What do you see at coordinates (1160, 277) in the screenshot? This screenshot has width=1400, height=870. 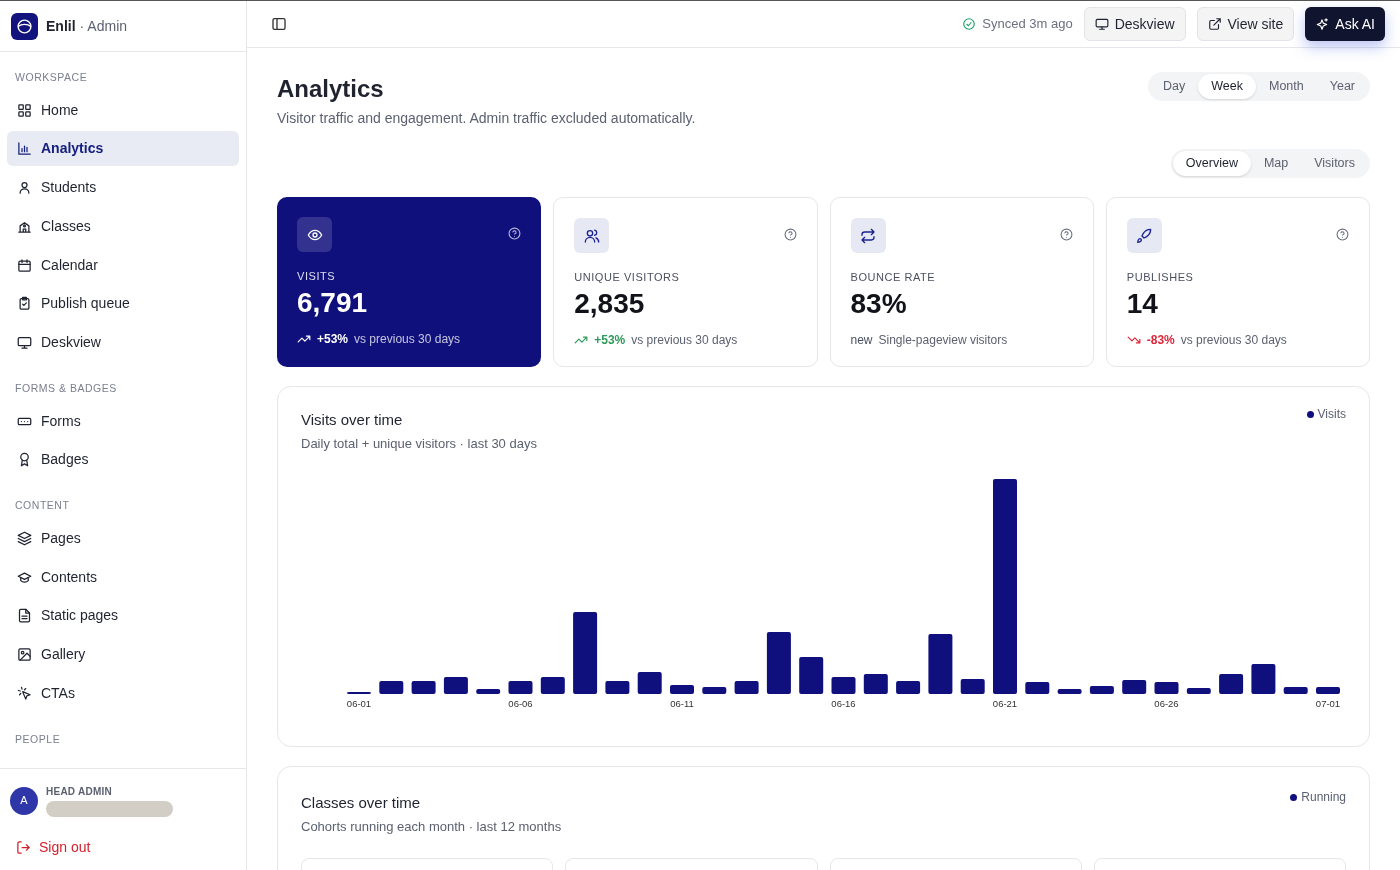 I see `stat-label: PUBLISHES` at bounding box center [1160, 277].